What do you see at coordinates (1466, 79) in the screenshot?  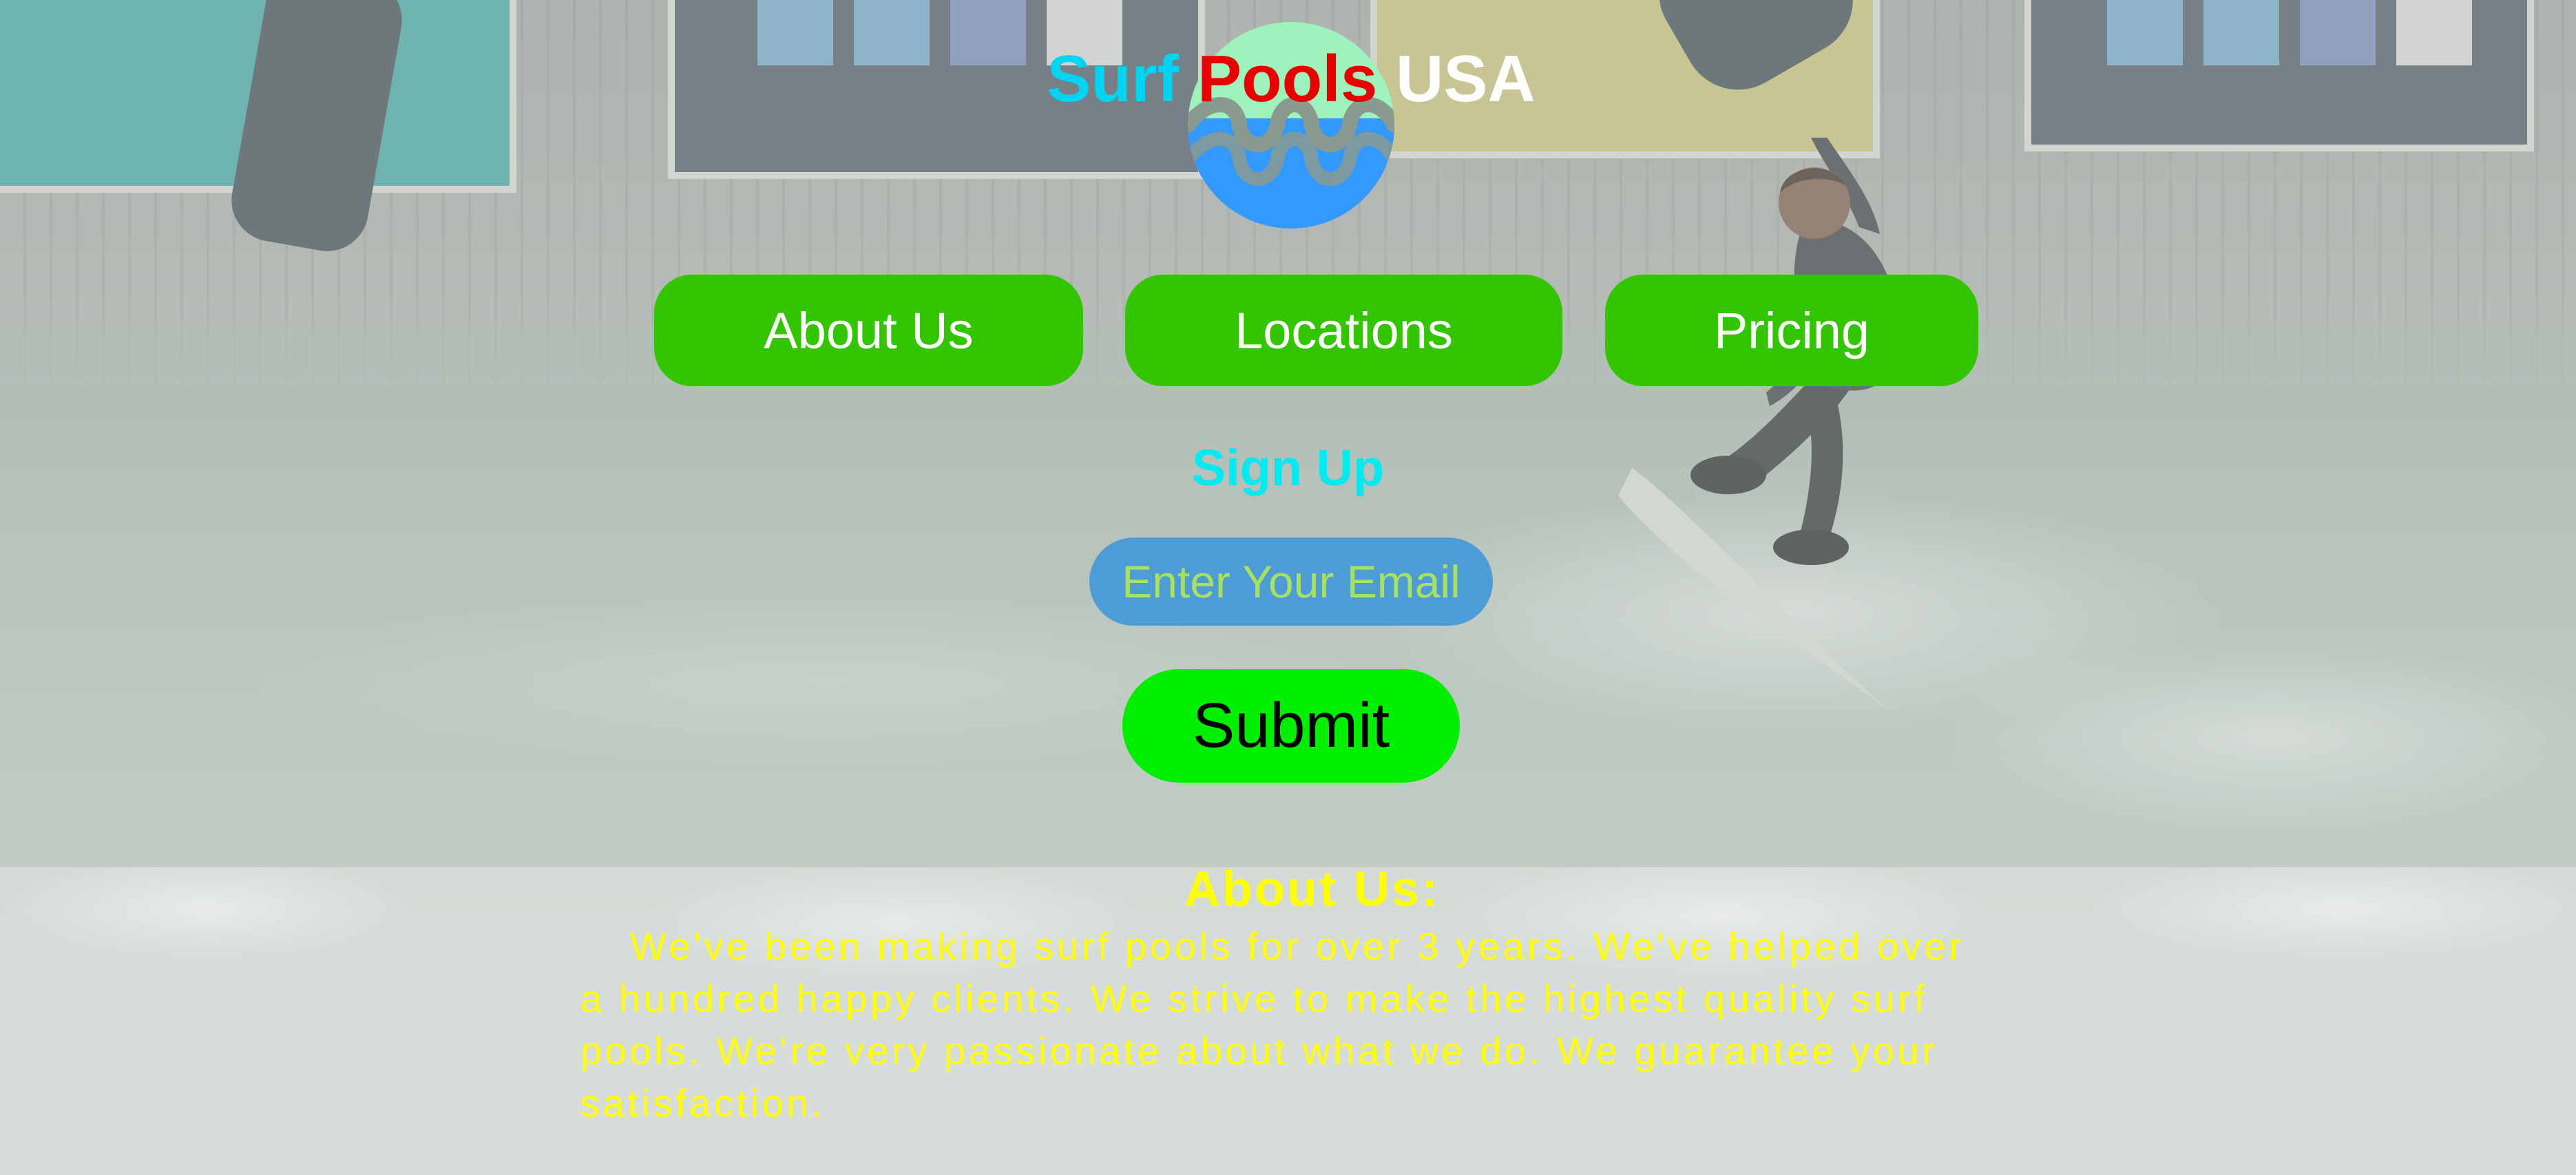 I see `logo-word-usa: USA` at bounding box center [1466, 79].